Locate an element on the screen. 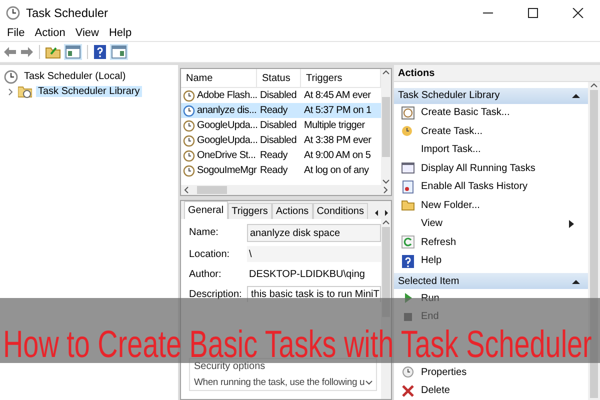 The image size is (600, 400). task-row: OneDrive St... Ready At 9:00 AM on 5 is located at coordinates (281, 155).